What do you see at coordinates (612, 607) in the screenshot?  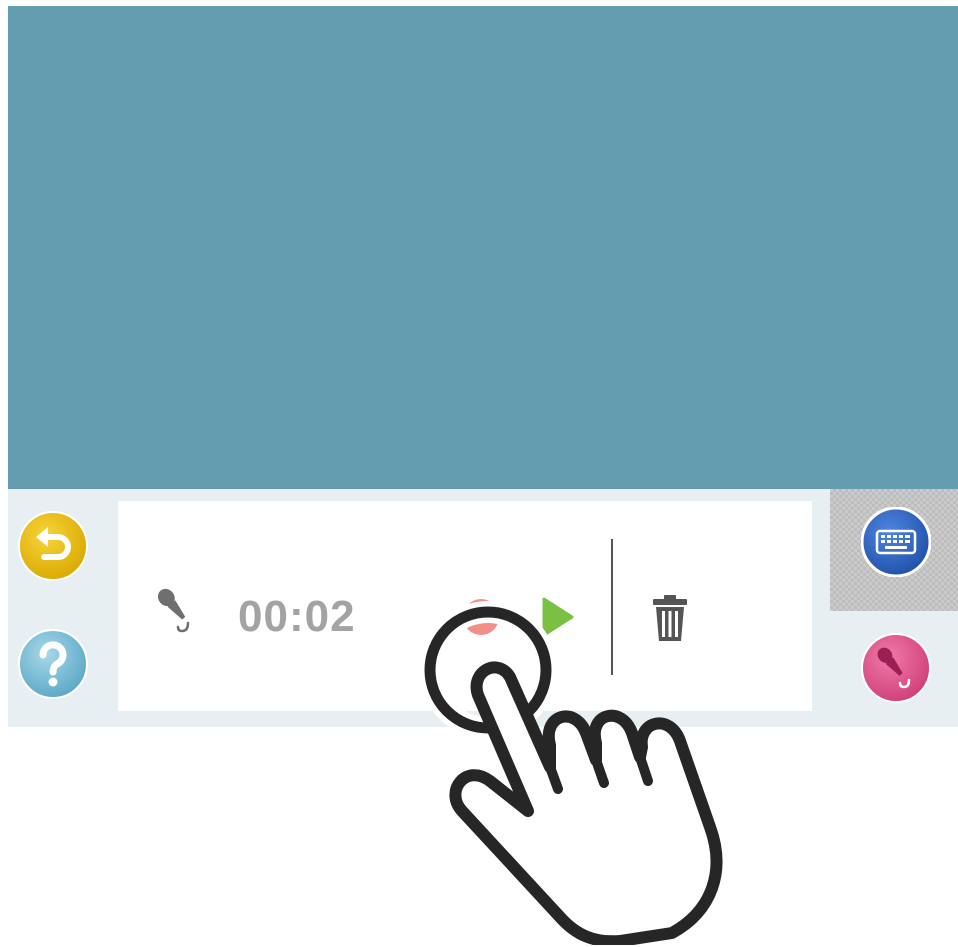 I see `toolbar-divider` at bounding box center [612, 607].